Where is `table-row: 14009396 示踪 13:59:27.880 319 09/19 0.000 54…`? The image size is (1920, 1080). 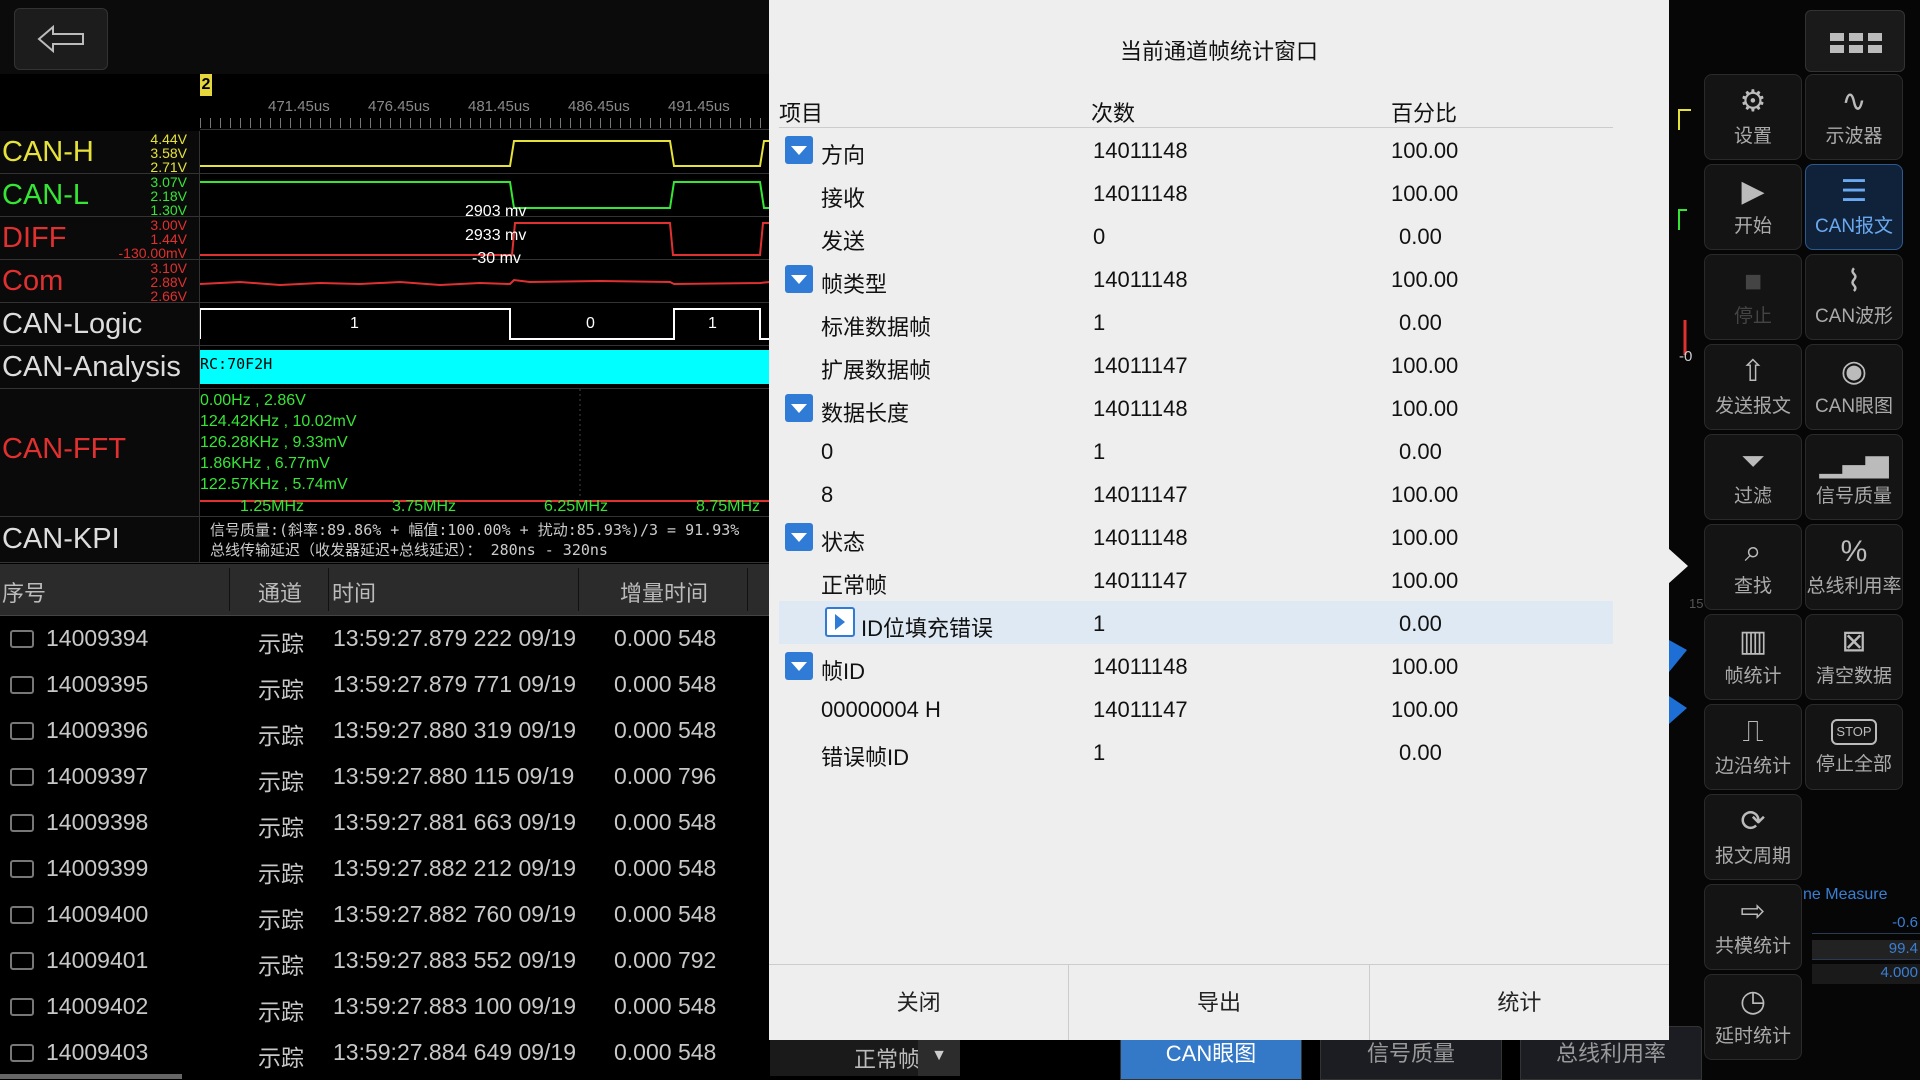 table-row: 14009396 示踪 13:59:27.880 319 09/19 0.000 54… is located at coordinates (385, 731).